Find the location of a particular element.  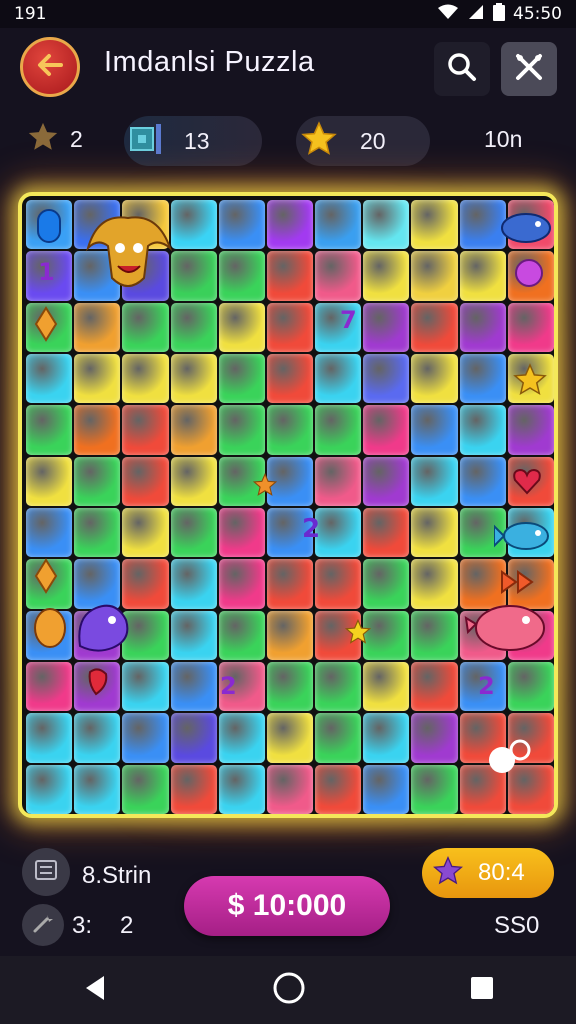

search-button is located at coordinates (462, 69).